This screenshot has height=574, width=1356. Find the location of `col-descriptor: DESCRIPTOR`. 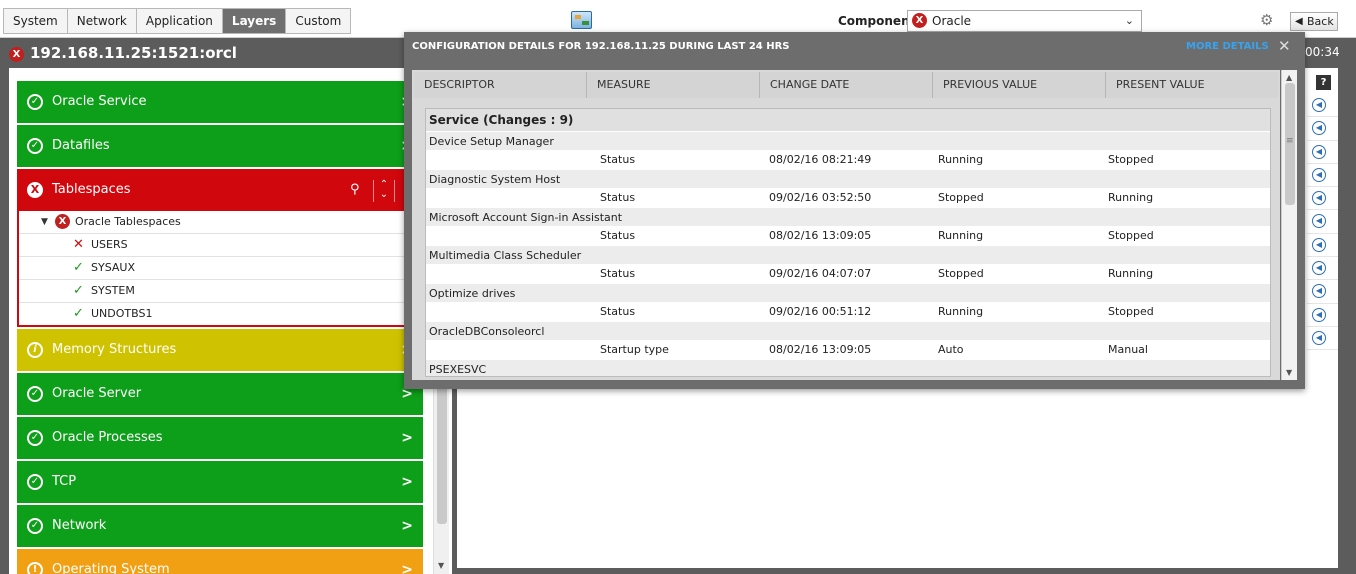

col-descriptor: DESCRIPTOR is located at coordinates (500, 85).